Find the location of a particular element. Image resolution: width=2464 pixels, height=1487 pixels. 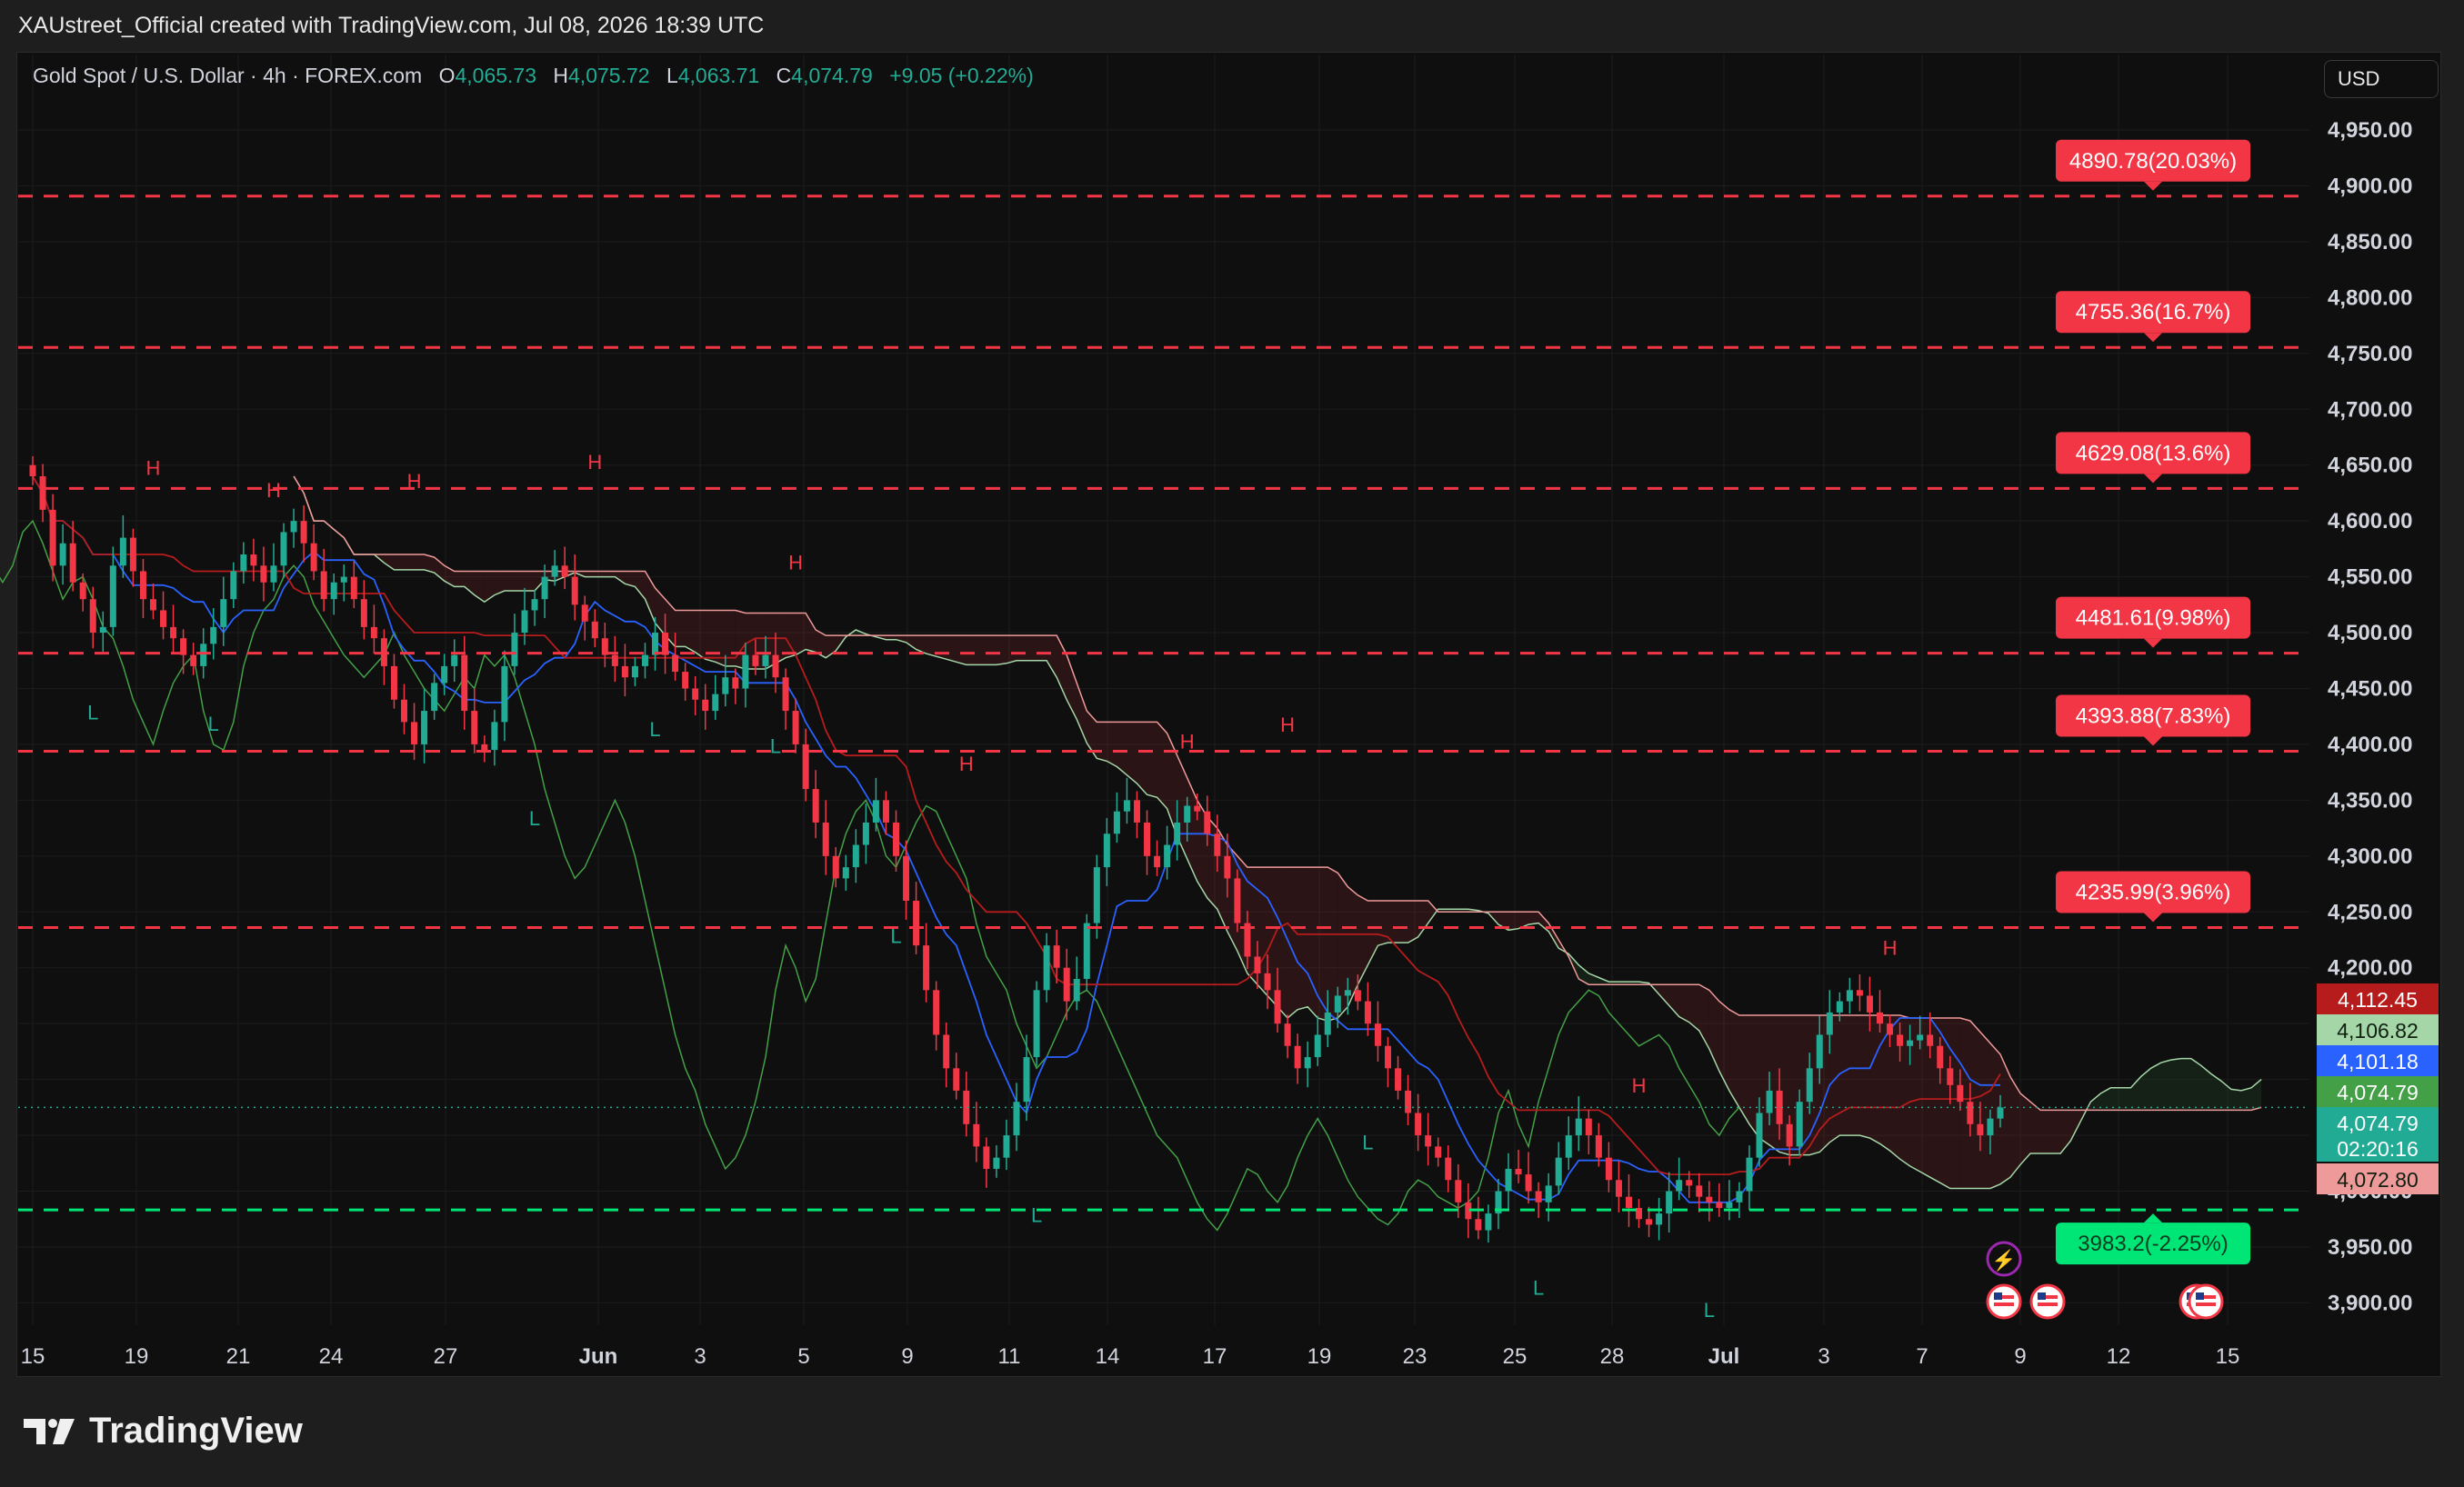

y-tick-label: 3,900.00 is located at coordinates (2370, 1303).